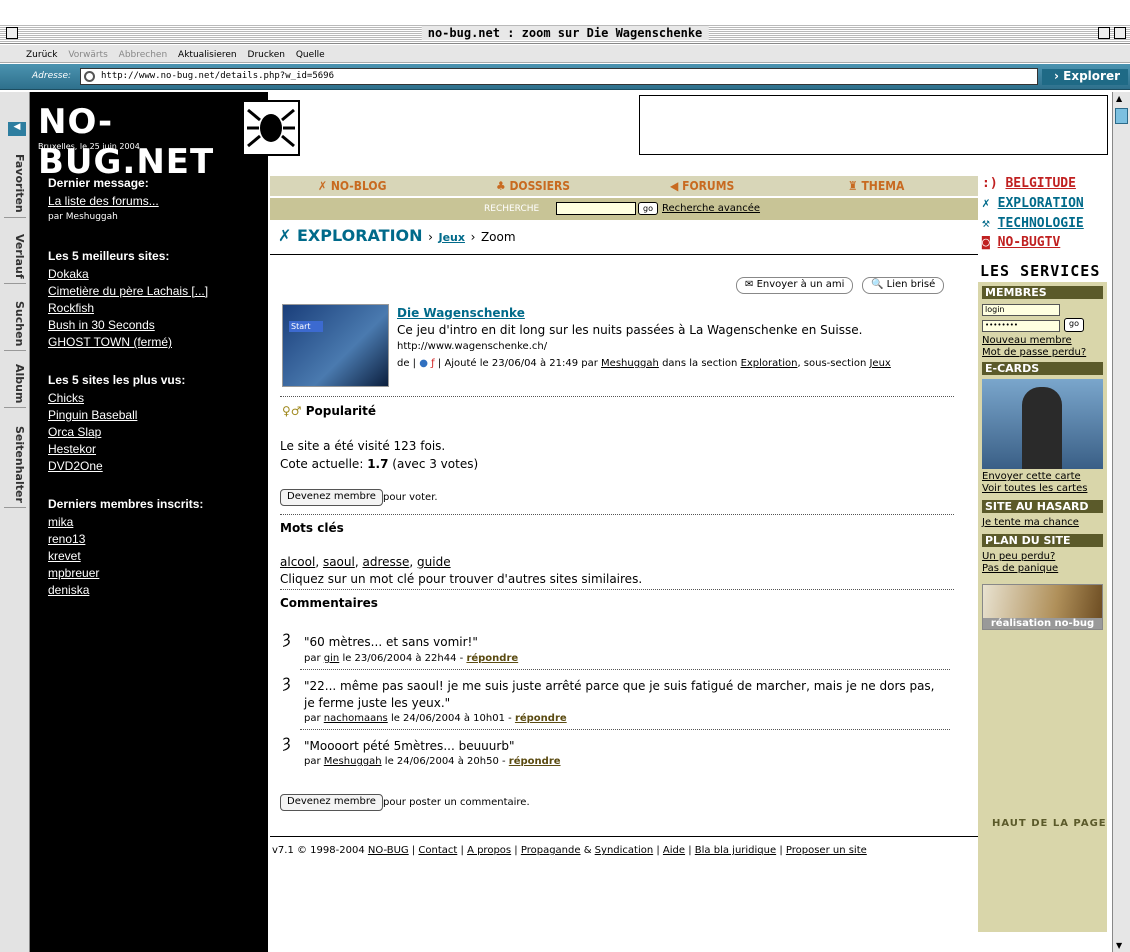 Image resolution: width=1130 pixels, height=952 pixels. What do you see at coordinates (498, 237) in the screenshot?
I see `breadcrumb-current: Zoom` at bounding box center [498, 237].